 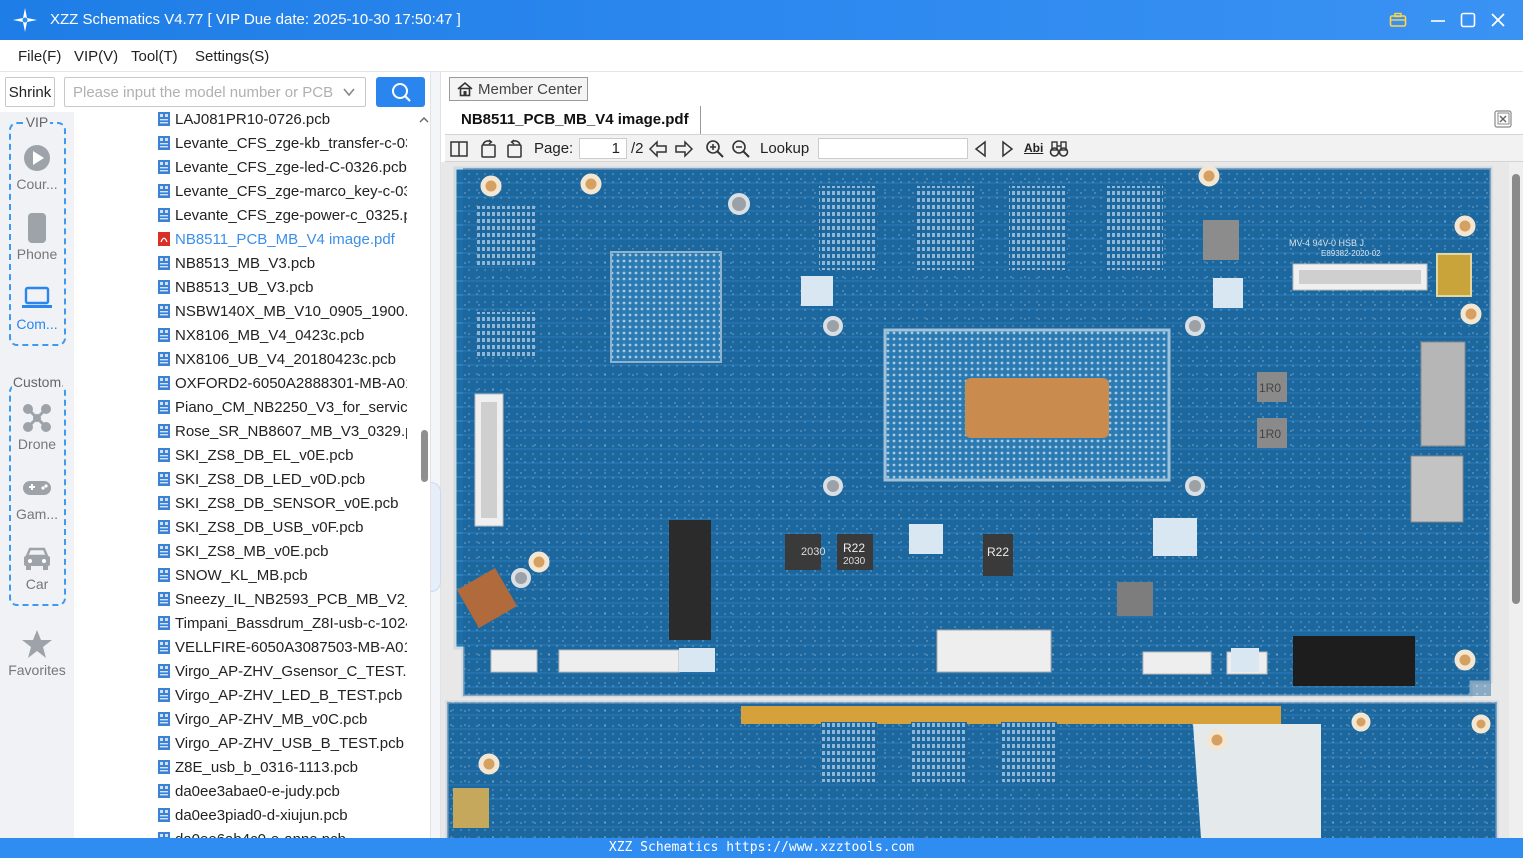 What do you see at coordinates (282, 527) in the screenshot?
I see `file-list-item: SKI_ZS8_DB_USB_v0F.pcb` at bounding box center [282, 527].